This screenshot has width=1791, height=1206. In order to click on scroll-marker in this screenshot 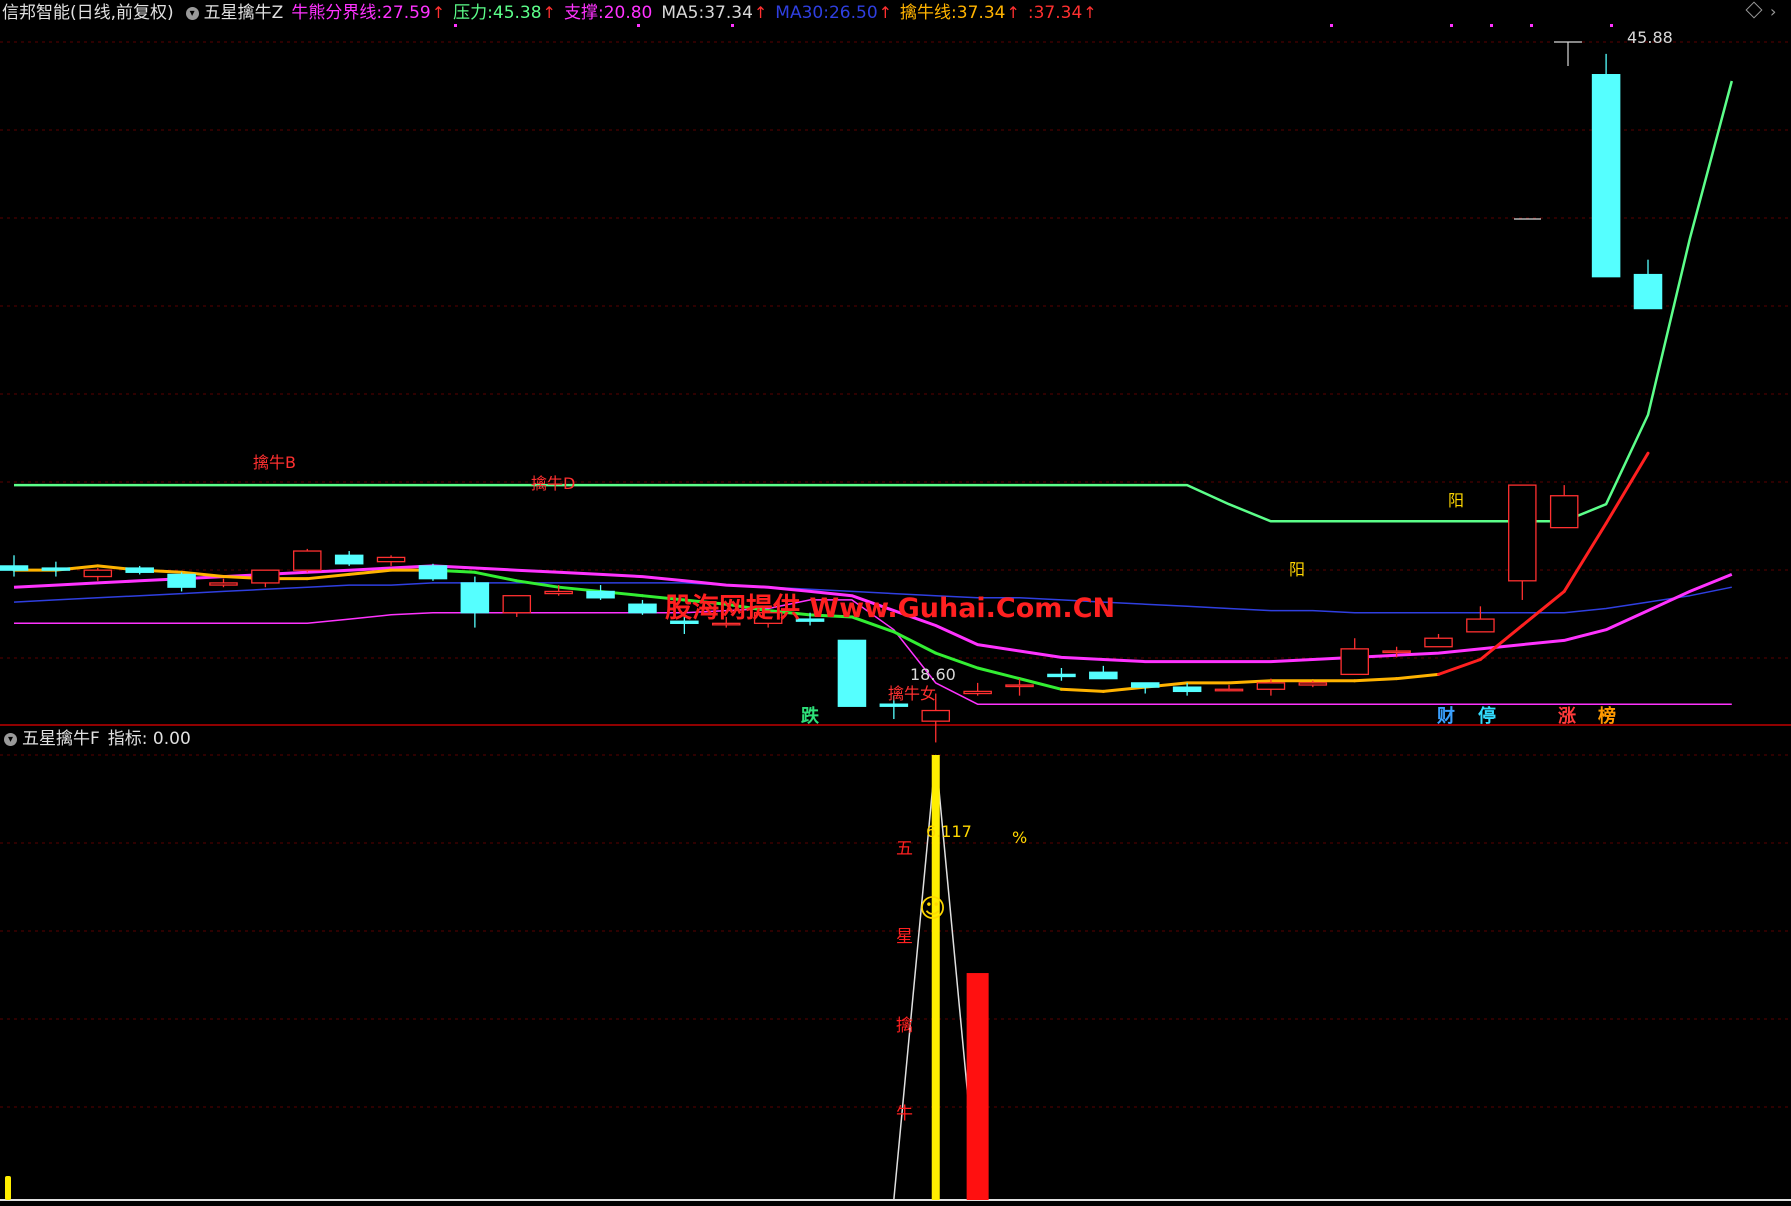, I will do `click(8, 1188)`.